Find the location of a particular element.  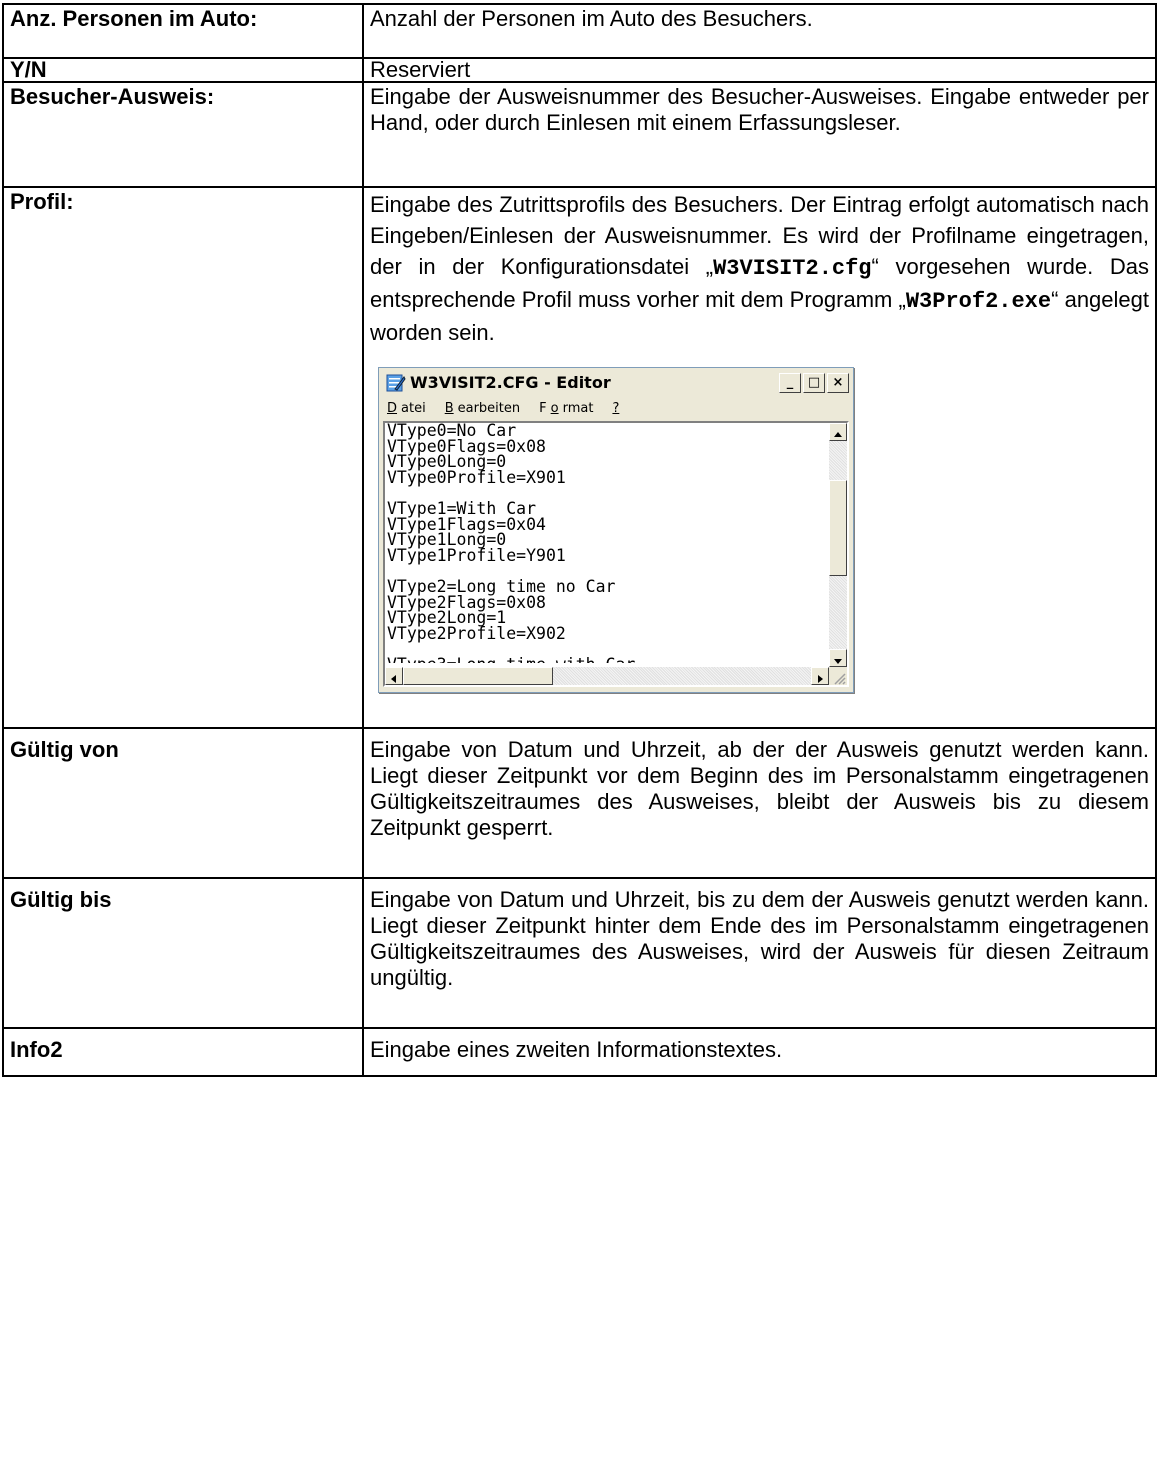

menu-label is located at coordinates (623, 408).